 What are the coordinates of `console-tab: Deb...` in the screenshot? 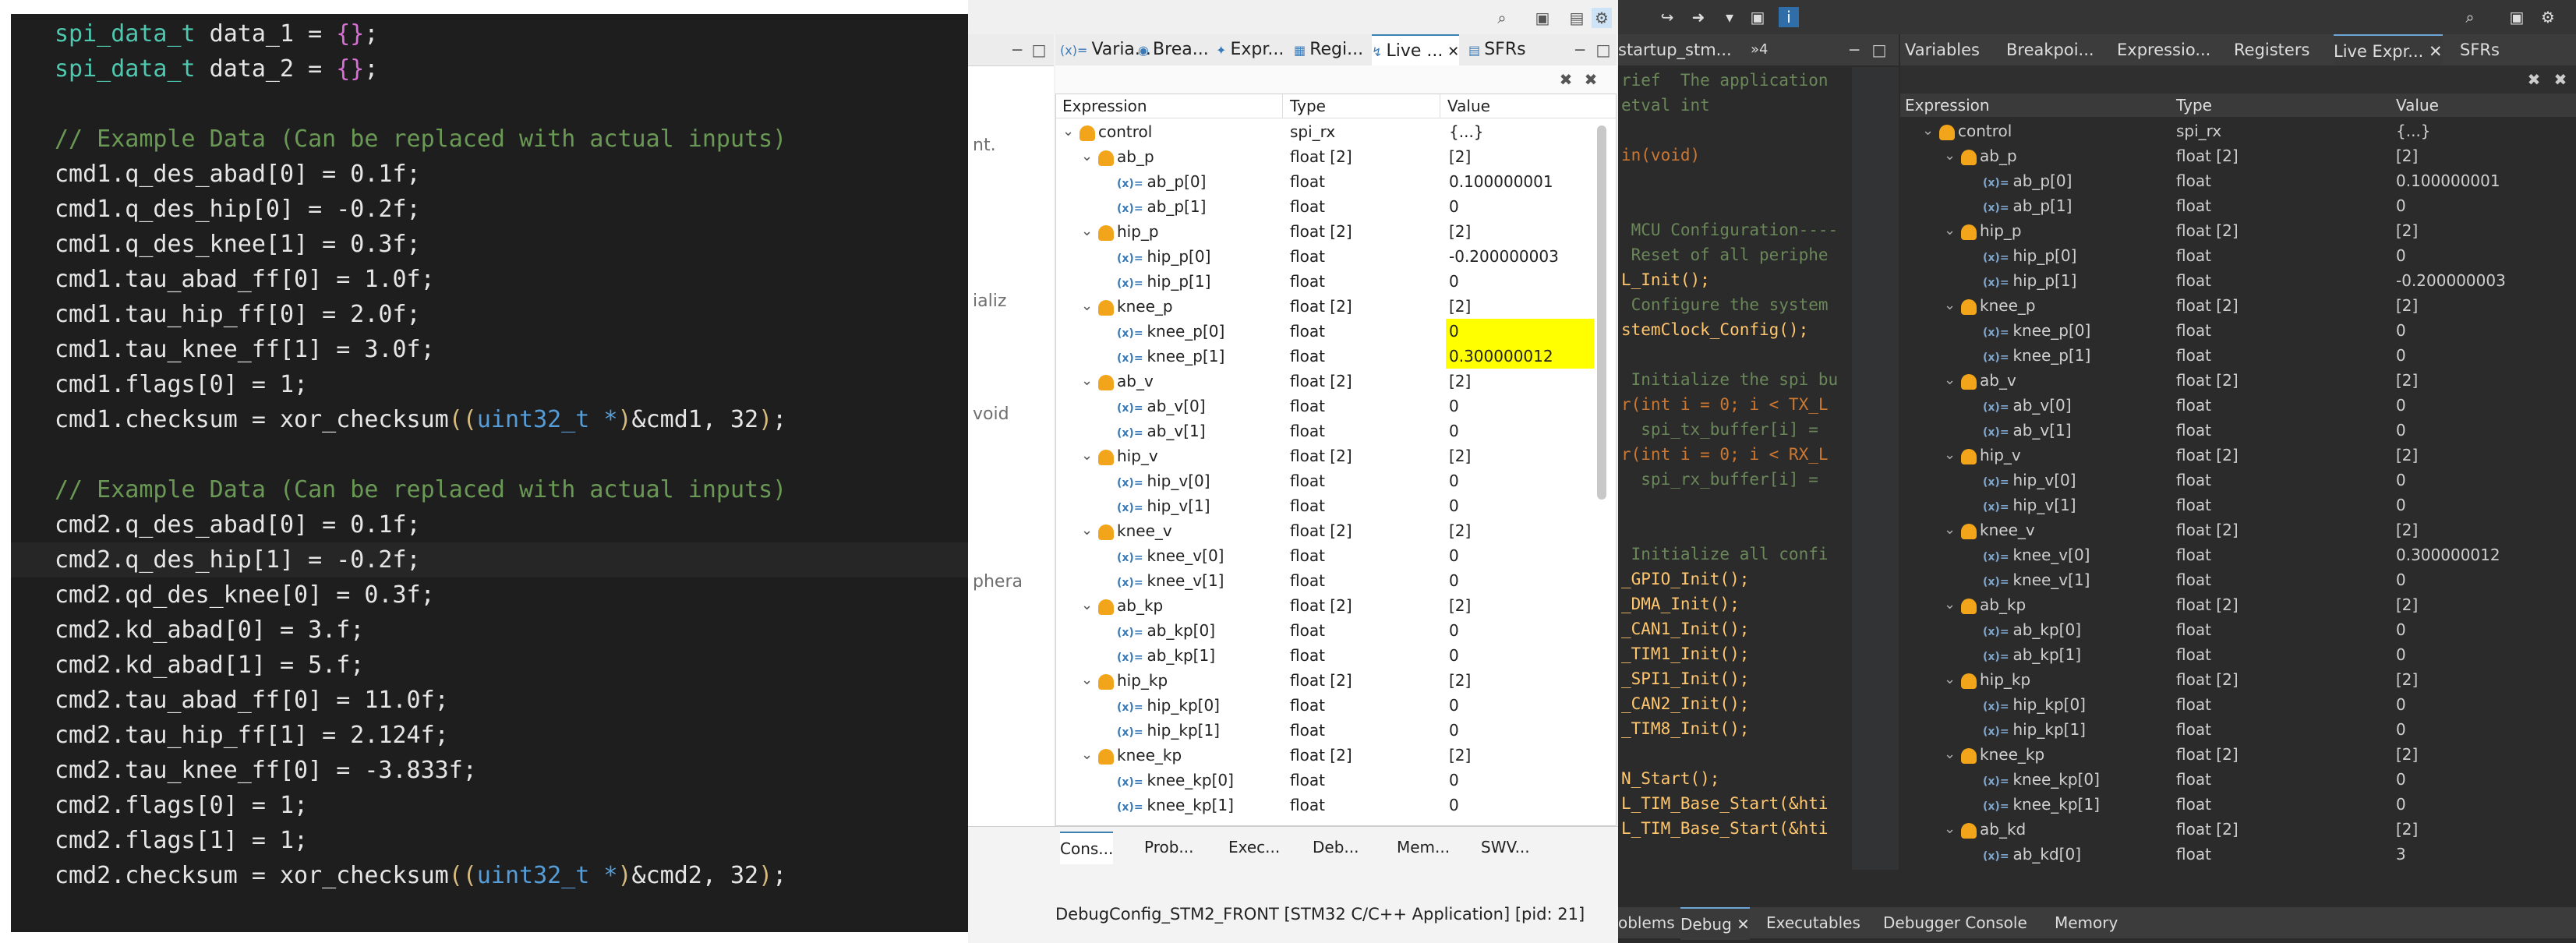 It's located at (1336, 847).